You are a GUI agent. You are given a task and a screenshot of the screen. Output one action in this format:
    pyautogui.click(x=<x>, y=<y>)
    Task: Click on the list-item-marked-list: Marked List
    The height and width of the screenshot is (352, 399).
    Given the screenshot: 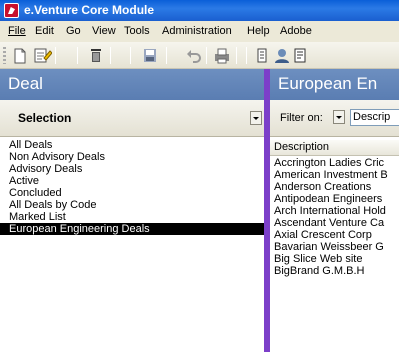 What is the action you would take?
    pyautogui.click(x=132, y=217)
    